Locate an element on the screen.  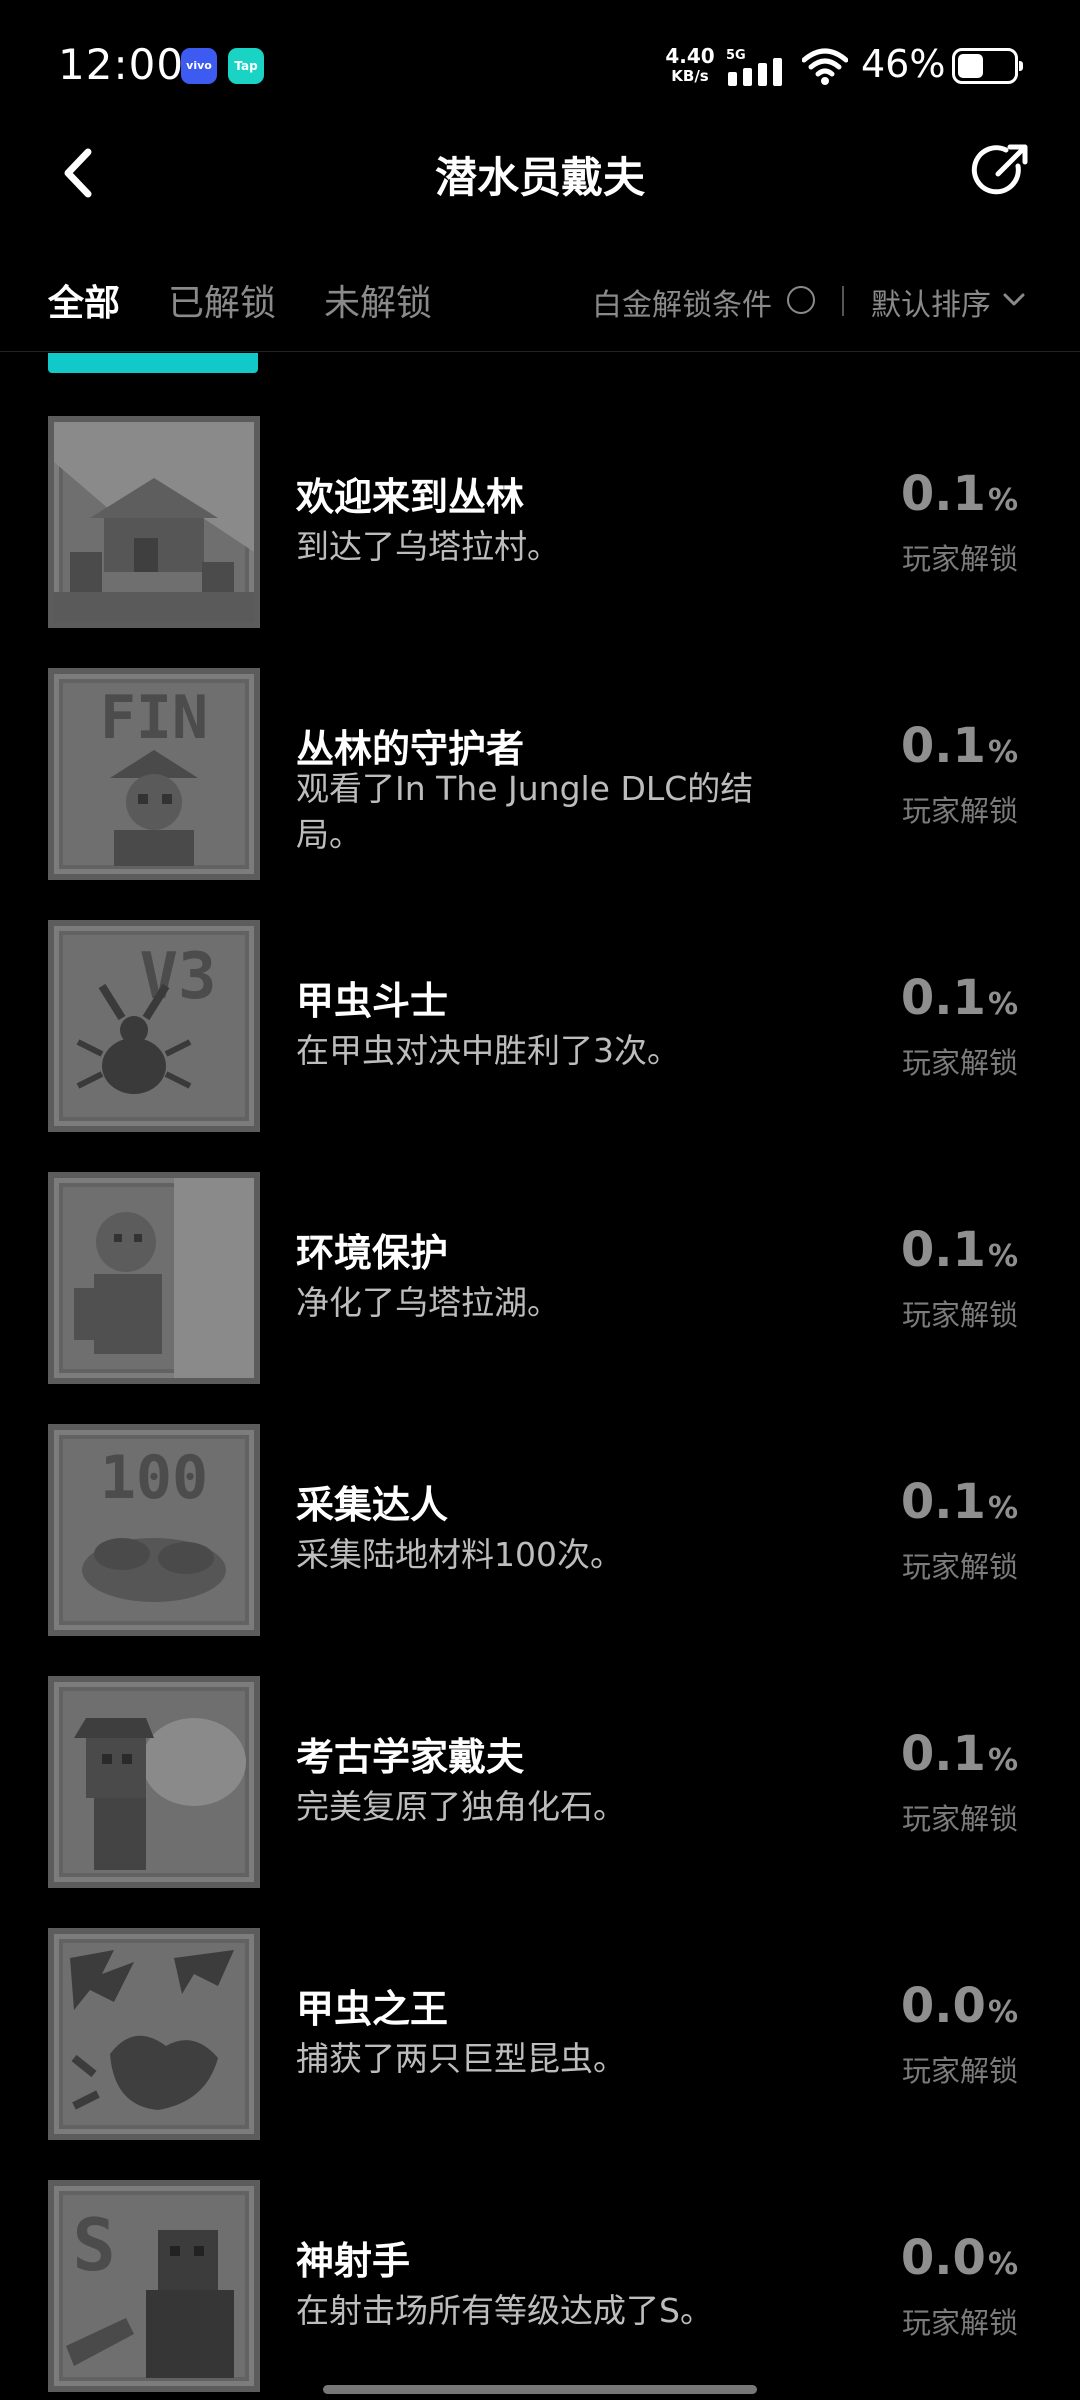
achievement-title: 环境保护 is located at coordinates (372, 1253).